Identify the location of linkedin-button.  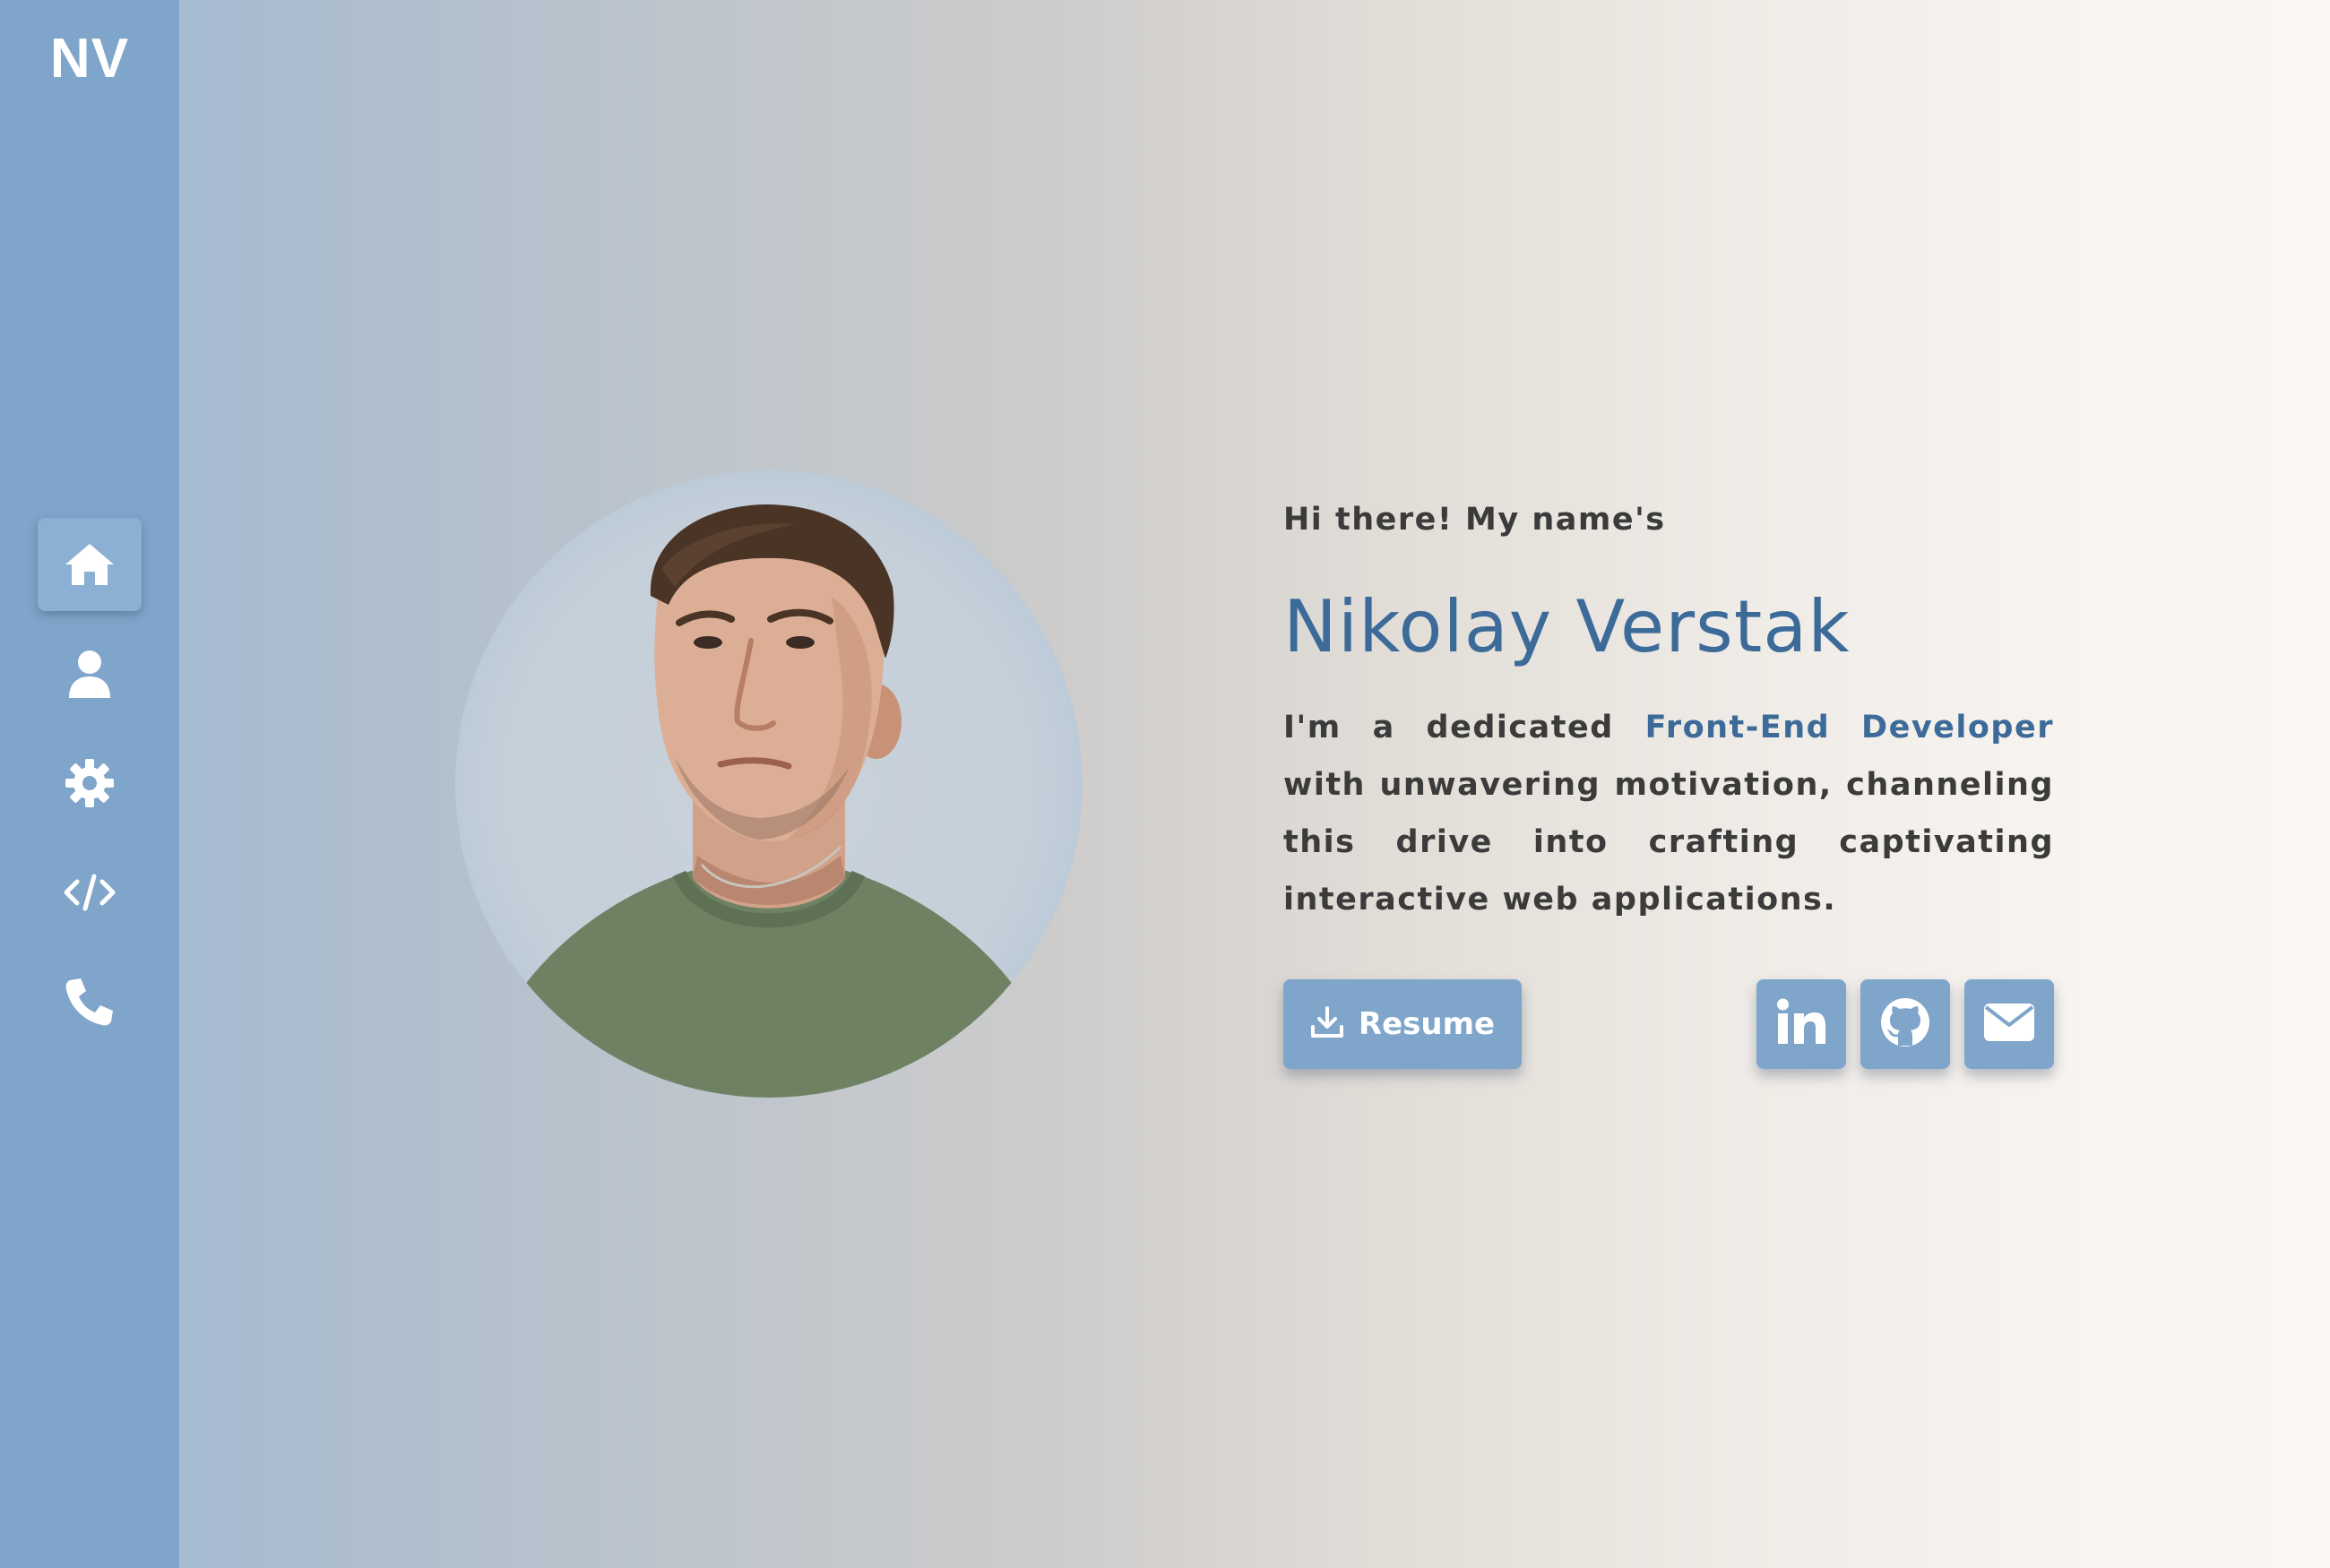
(1801, 1024).